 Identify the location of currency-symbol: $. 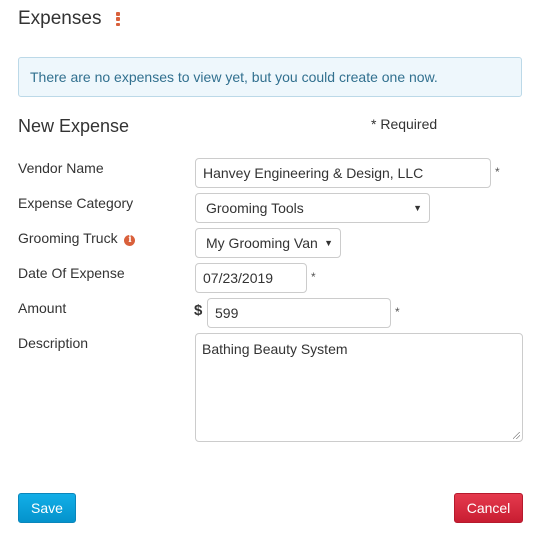
(198, 310).